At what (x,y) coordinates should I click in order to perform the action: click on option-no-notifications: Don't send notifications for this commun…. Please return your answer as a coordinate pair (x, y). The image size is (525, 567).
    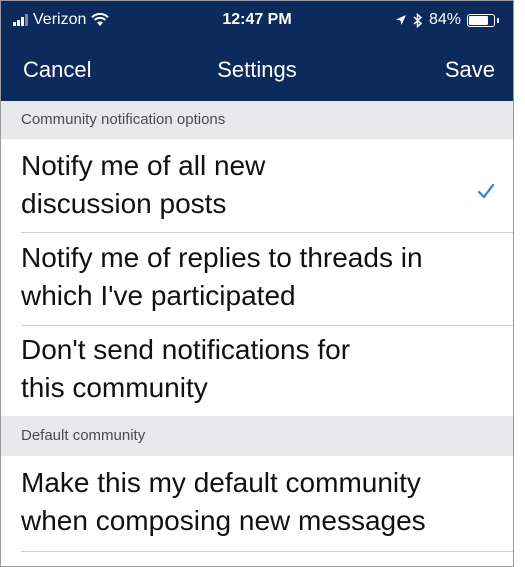
    Looking at the image, I should click on (257, 373).